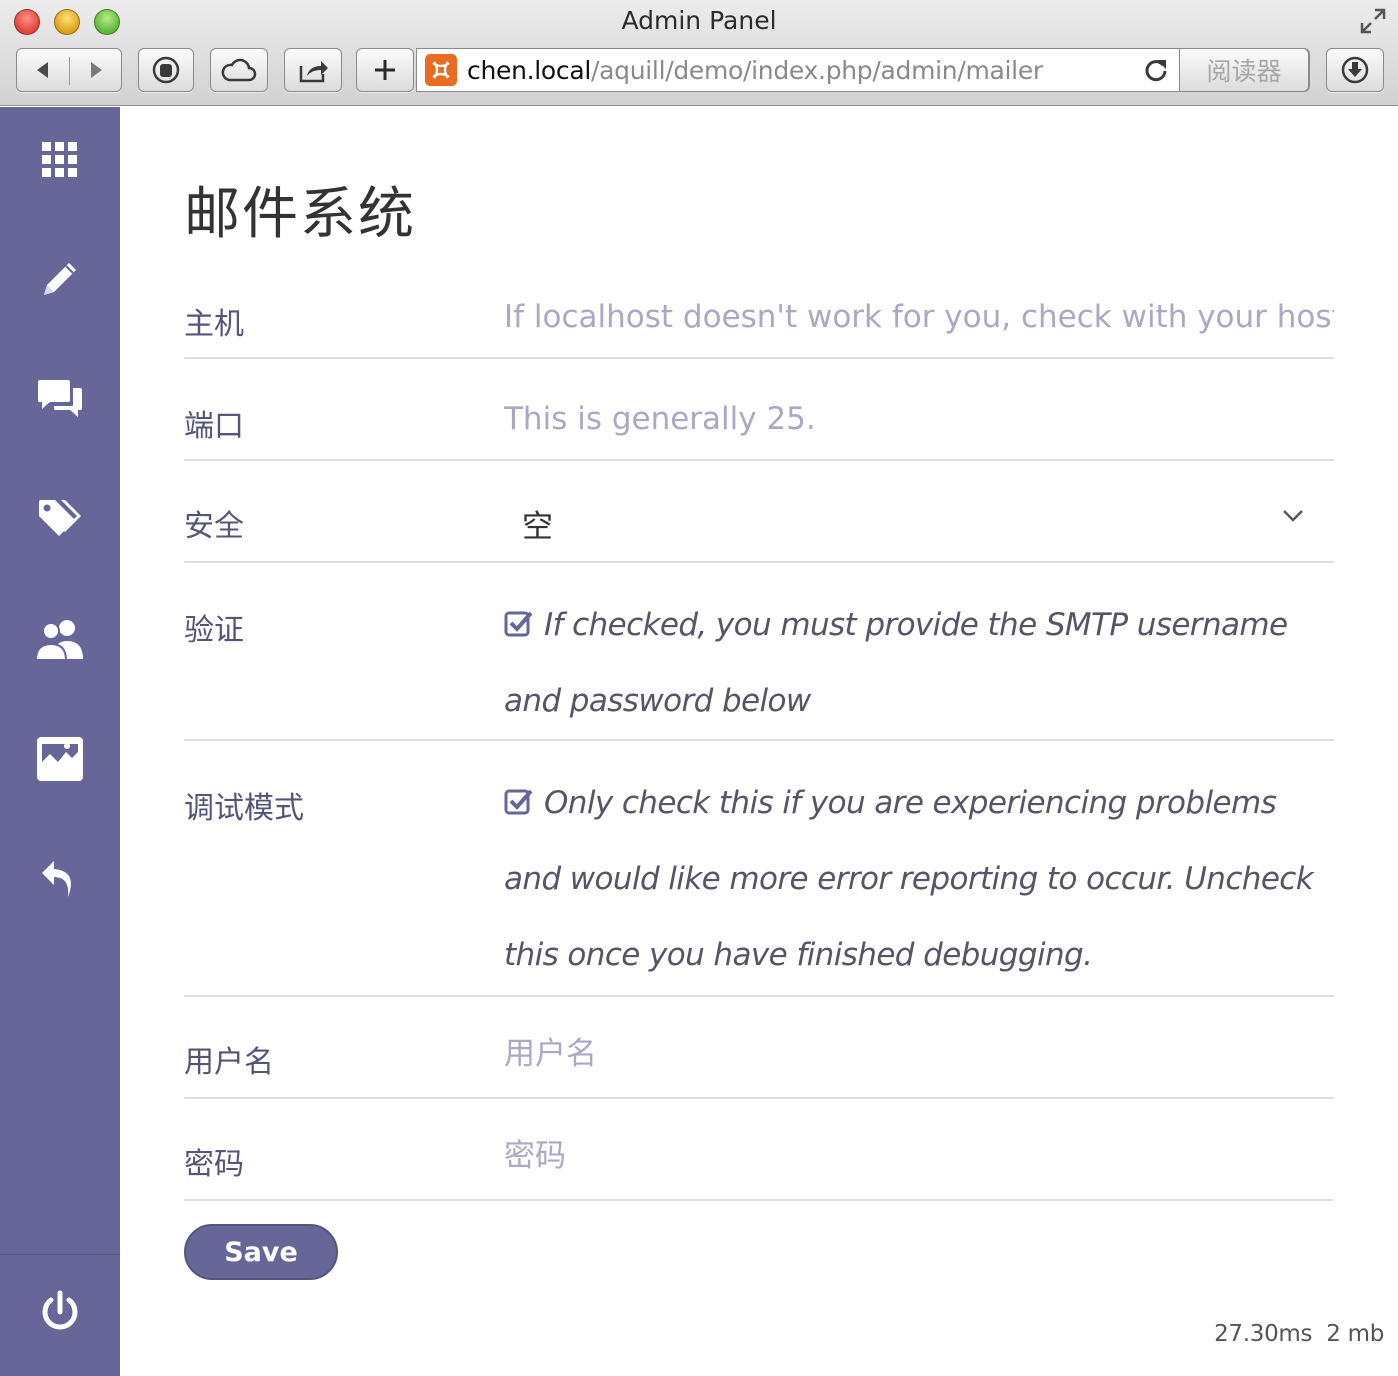 The height and width of the screenshot is (1376, 1398). I want to click on security-row: 安全 空, so click(759, 513).